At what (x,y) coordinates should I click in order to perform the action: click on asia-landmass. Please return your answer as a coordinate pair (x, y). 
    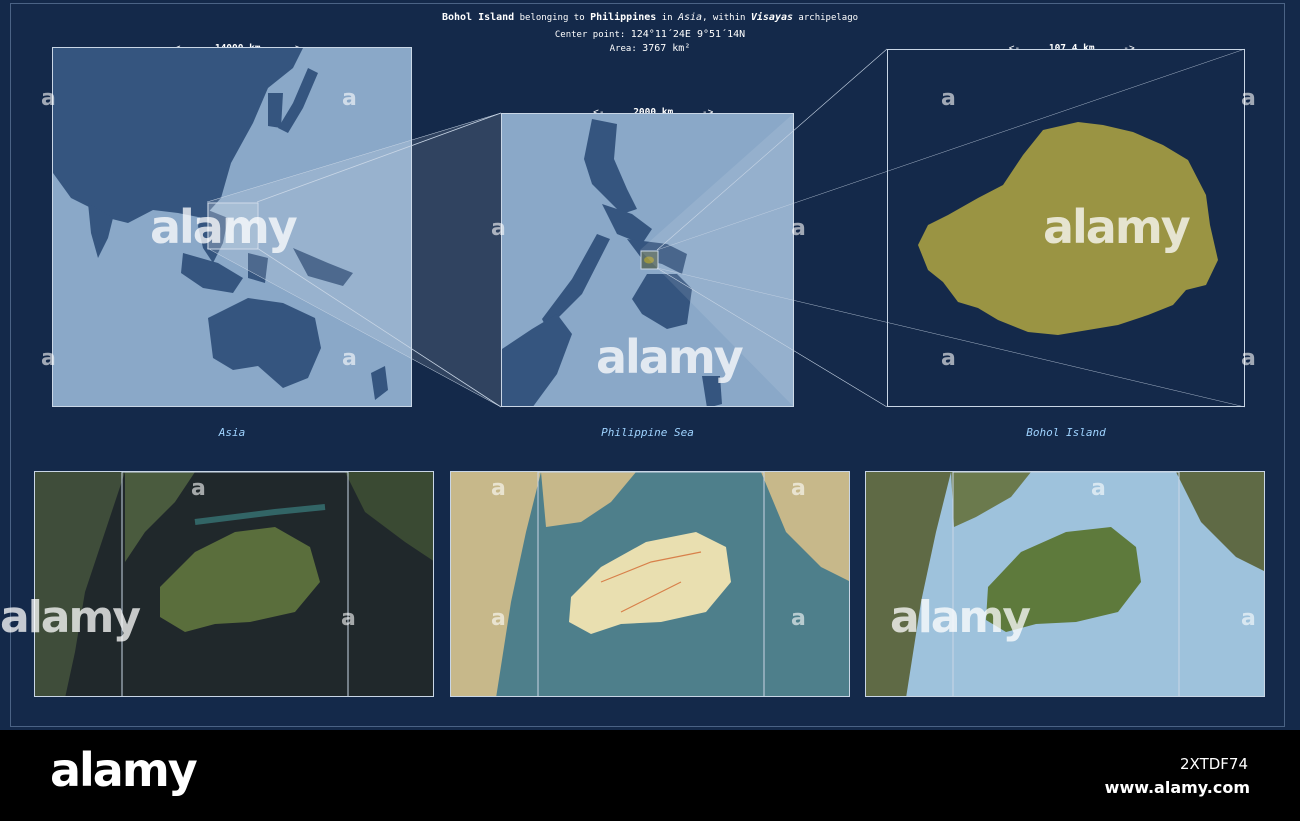
    Looking at the image, I should click on (178, 135).